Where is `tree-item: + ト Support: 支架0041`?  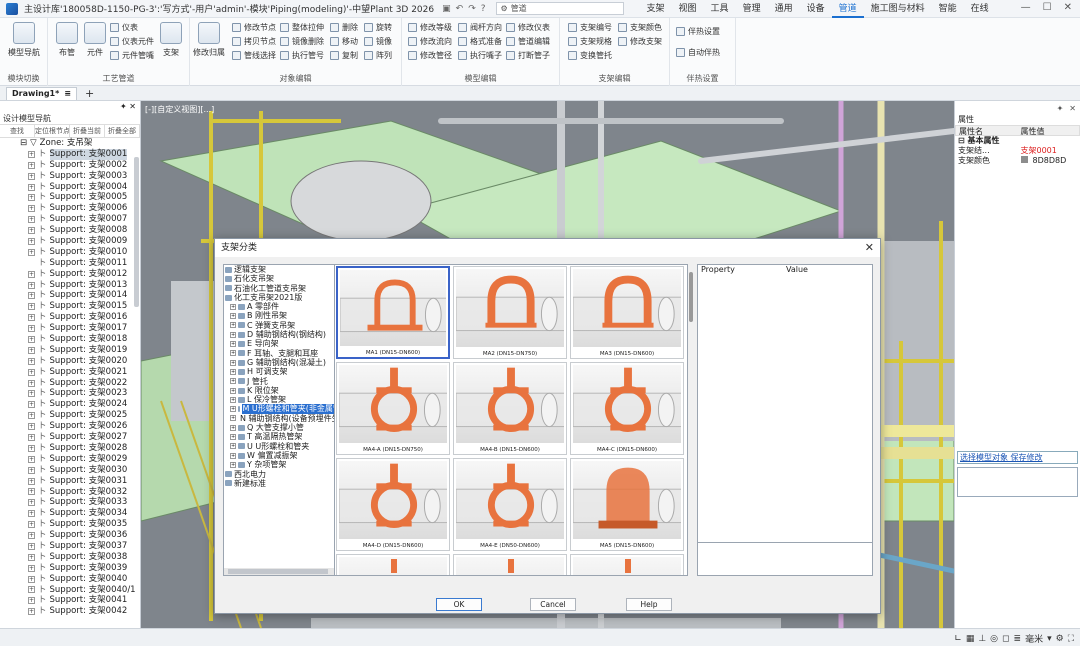
tree-item: + ト Support: 支架0041 is located at coordinates (70, 600).